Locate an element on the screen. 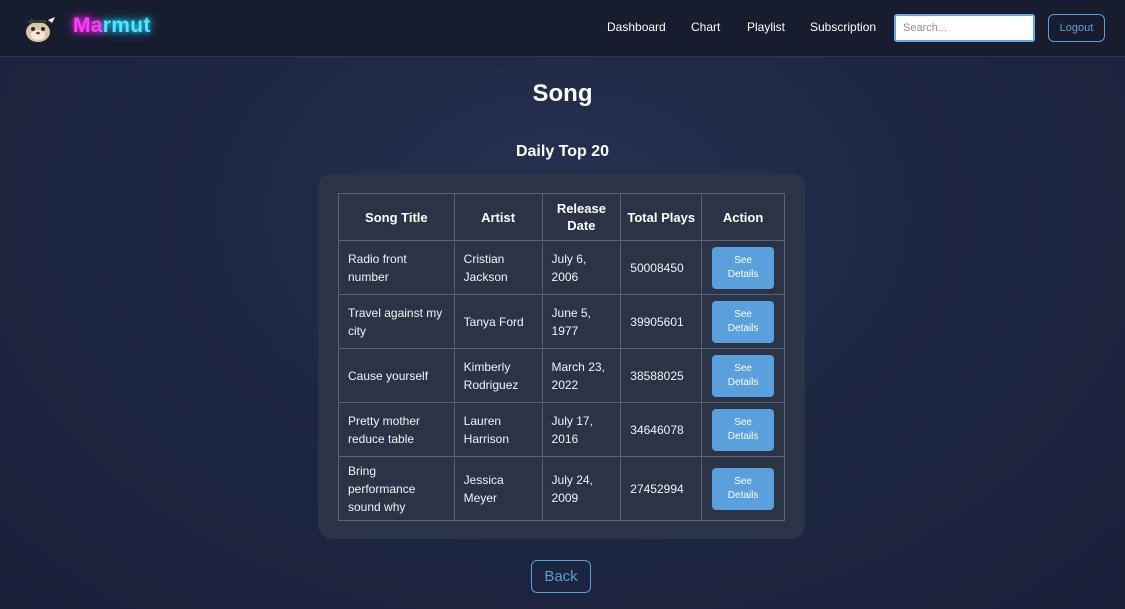  column-header-total-plays: Total Plays is located at coordinates (661, 217).